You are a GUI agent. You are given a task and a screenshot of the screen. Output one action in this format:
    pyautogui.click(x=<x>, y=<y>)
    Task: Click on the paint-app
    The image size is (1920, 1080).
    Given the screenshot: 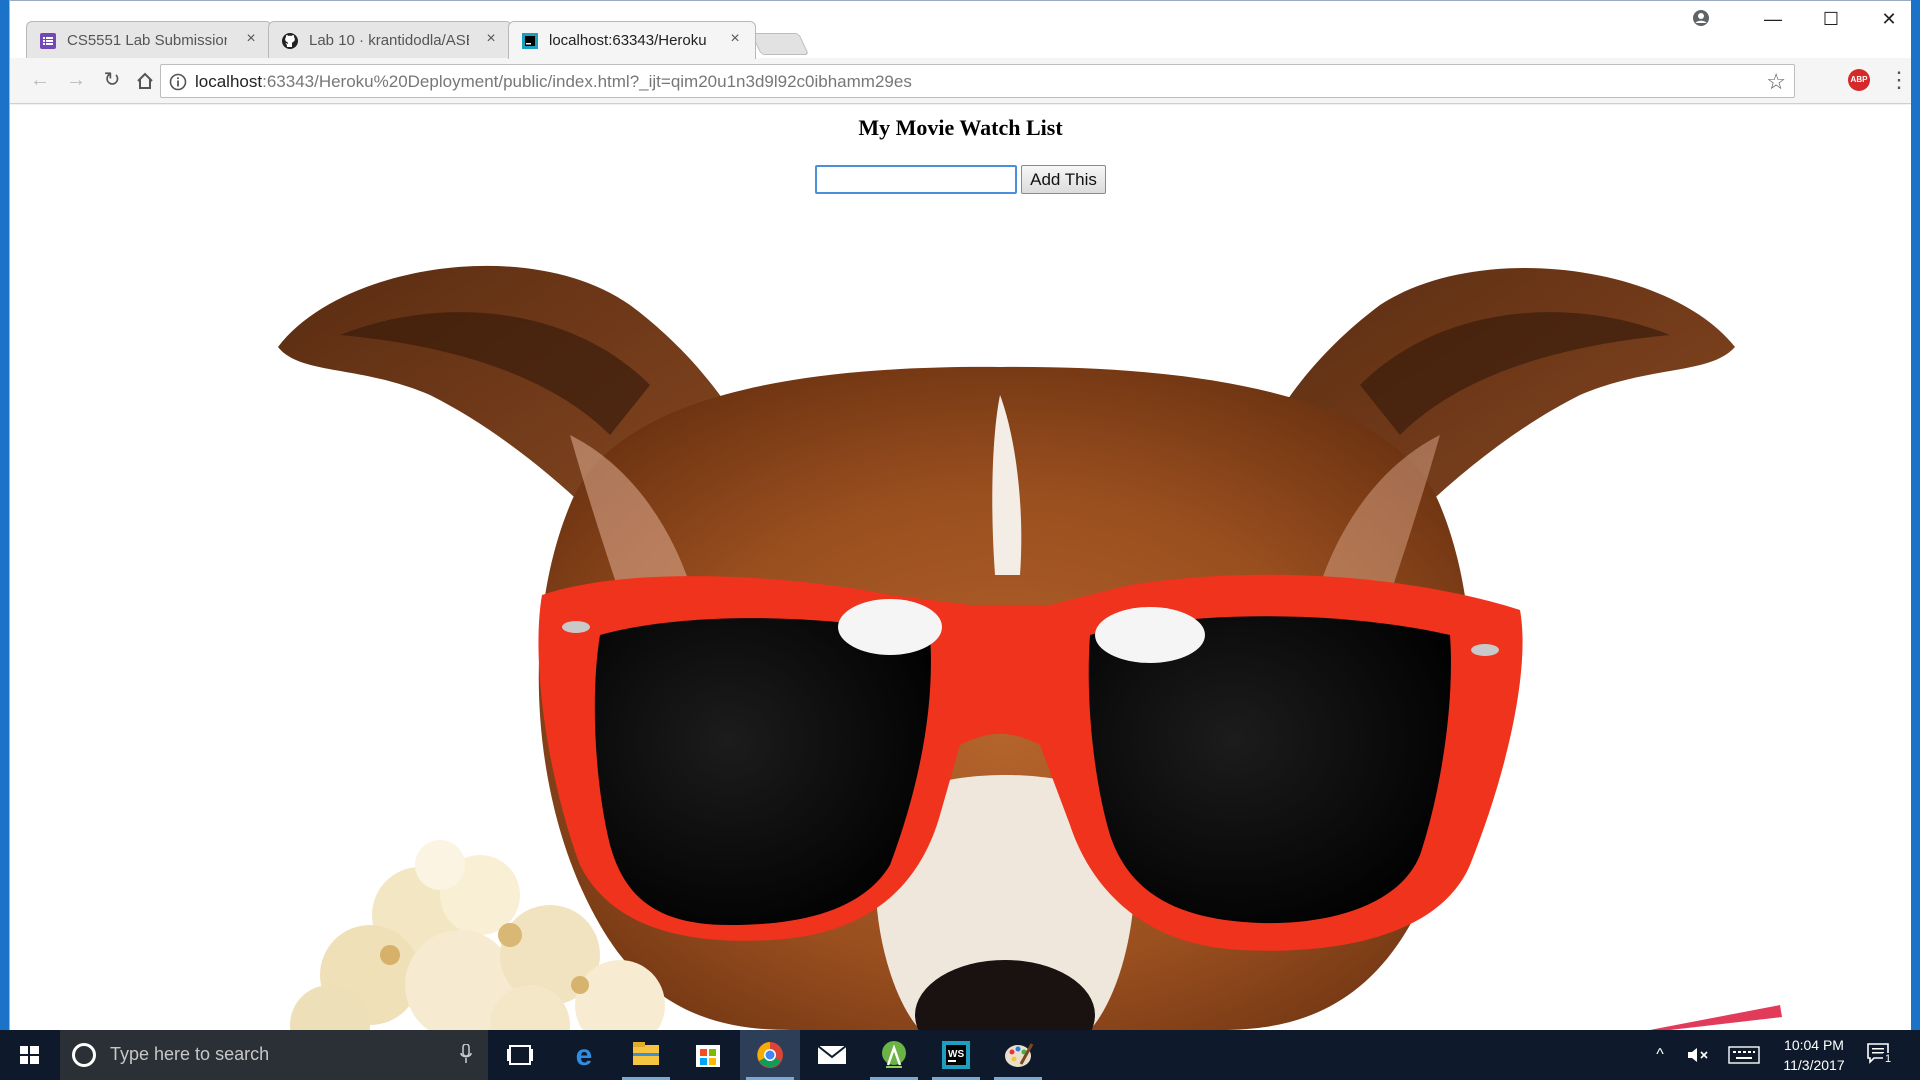 What is the action you would take?
    pyautogui.click(x=1018, y=1055)
    